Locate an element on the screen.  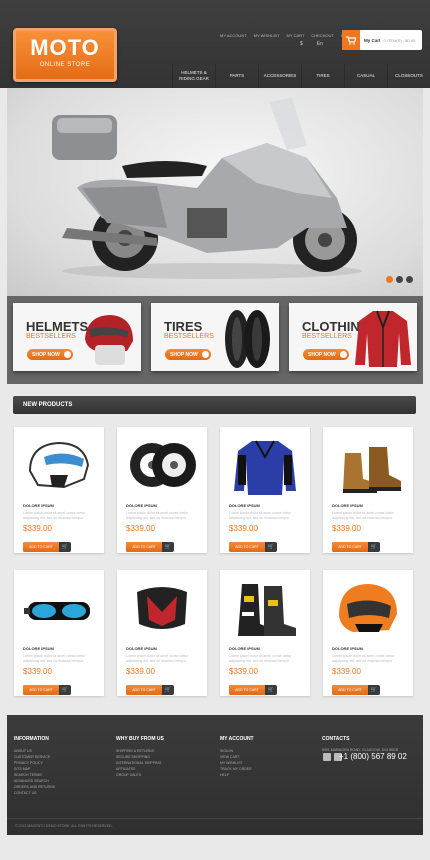
banner-clothing: CLOTHING BESTSELLERS SHOP NOW is located at coordinates (353, 337).